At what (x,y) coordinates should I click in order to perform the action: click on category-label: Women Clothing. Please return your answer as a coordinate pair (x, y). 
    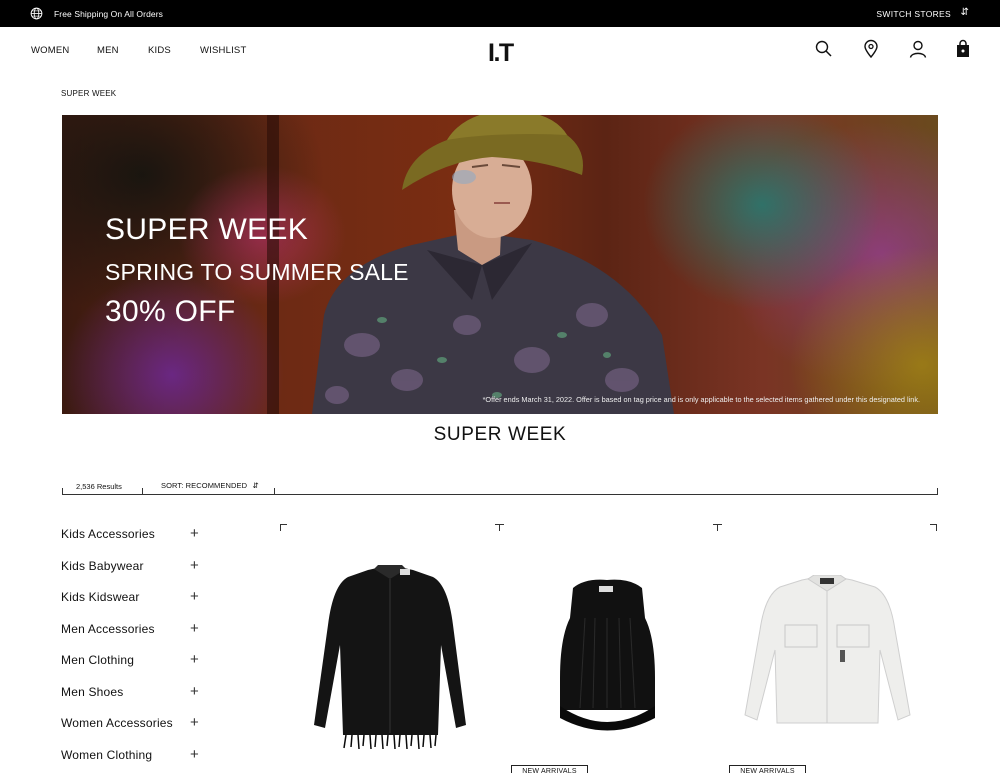
    Looking at the image, I should click on (107, 754).